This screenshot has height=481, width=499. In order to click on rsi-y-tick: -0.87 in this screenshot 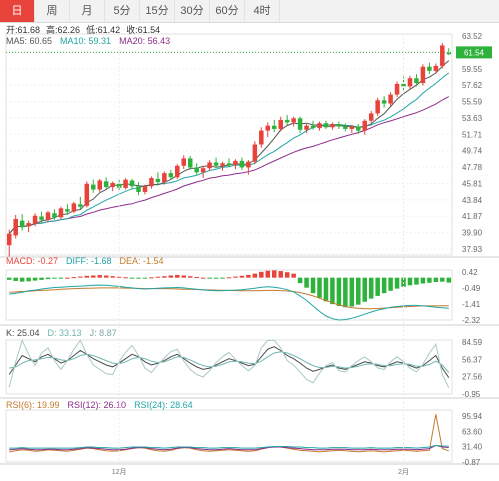, I will do `click(471, 462)`.